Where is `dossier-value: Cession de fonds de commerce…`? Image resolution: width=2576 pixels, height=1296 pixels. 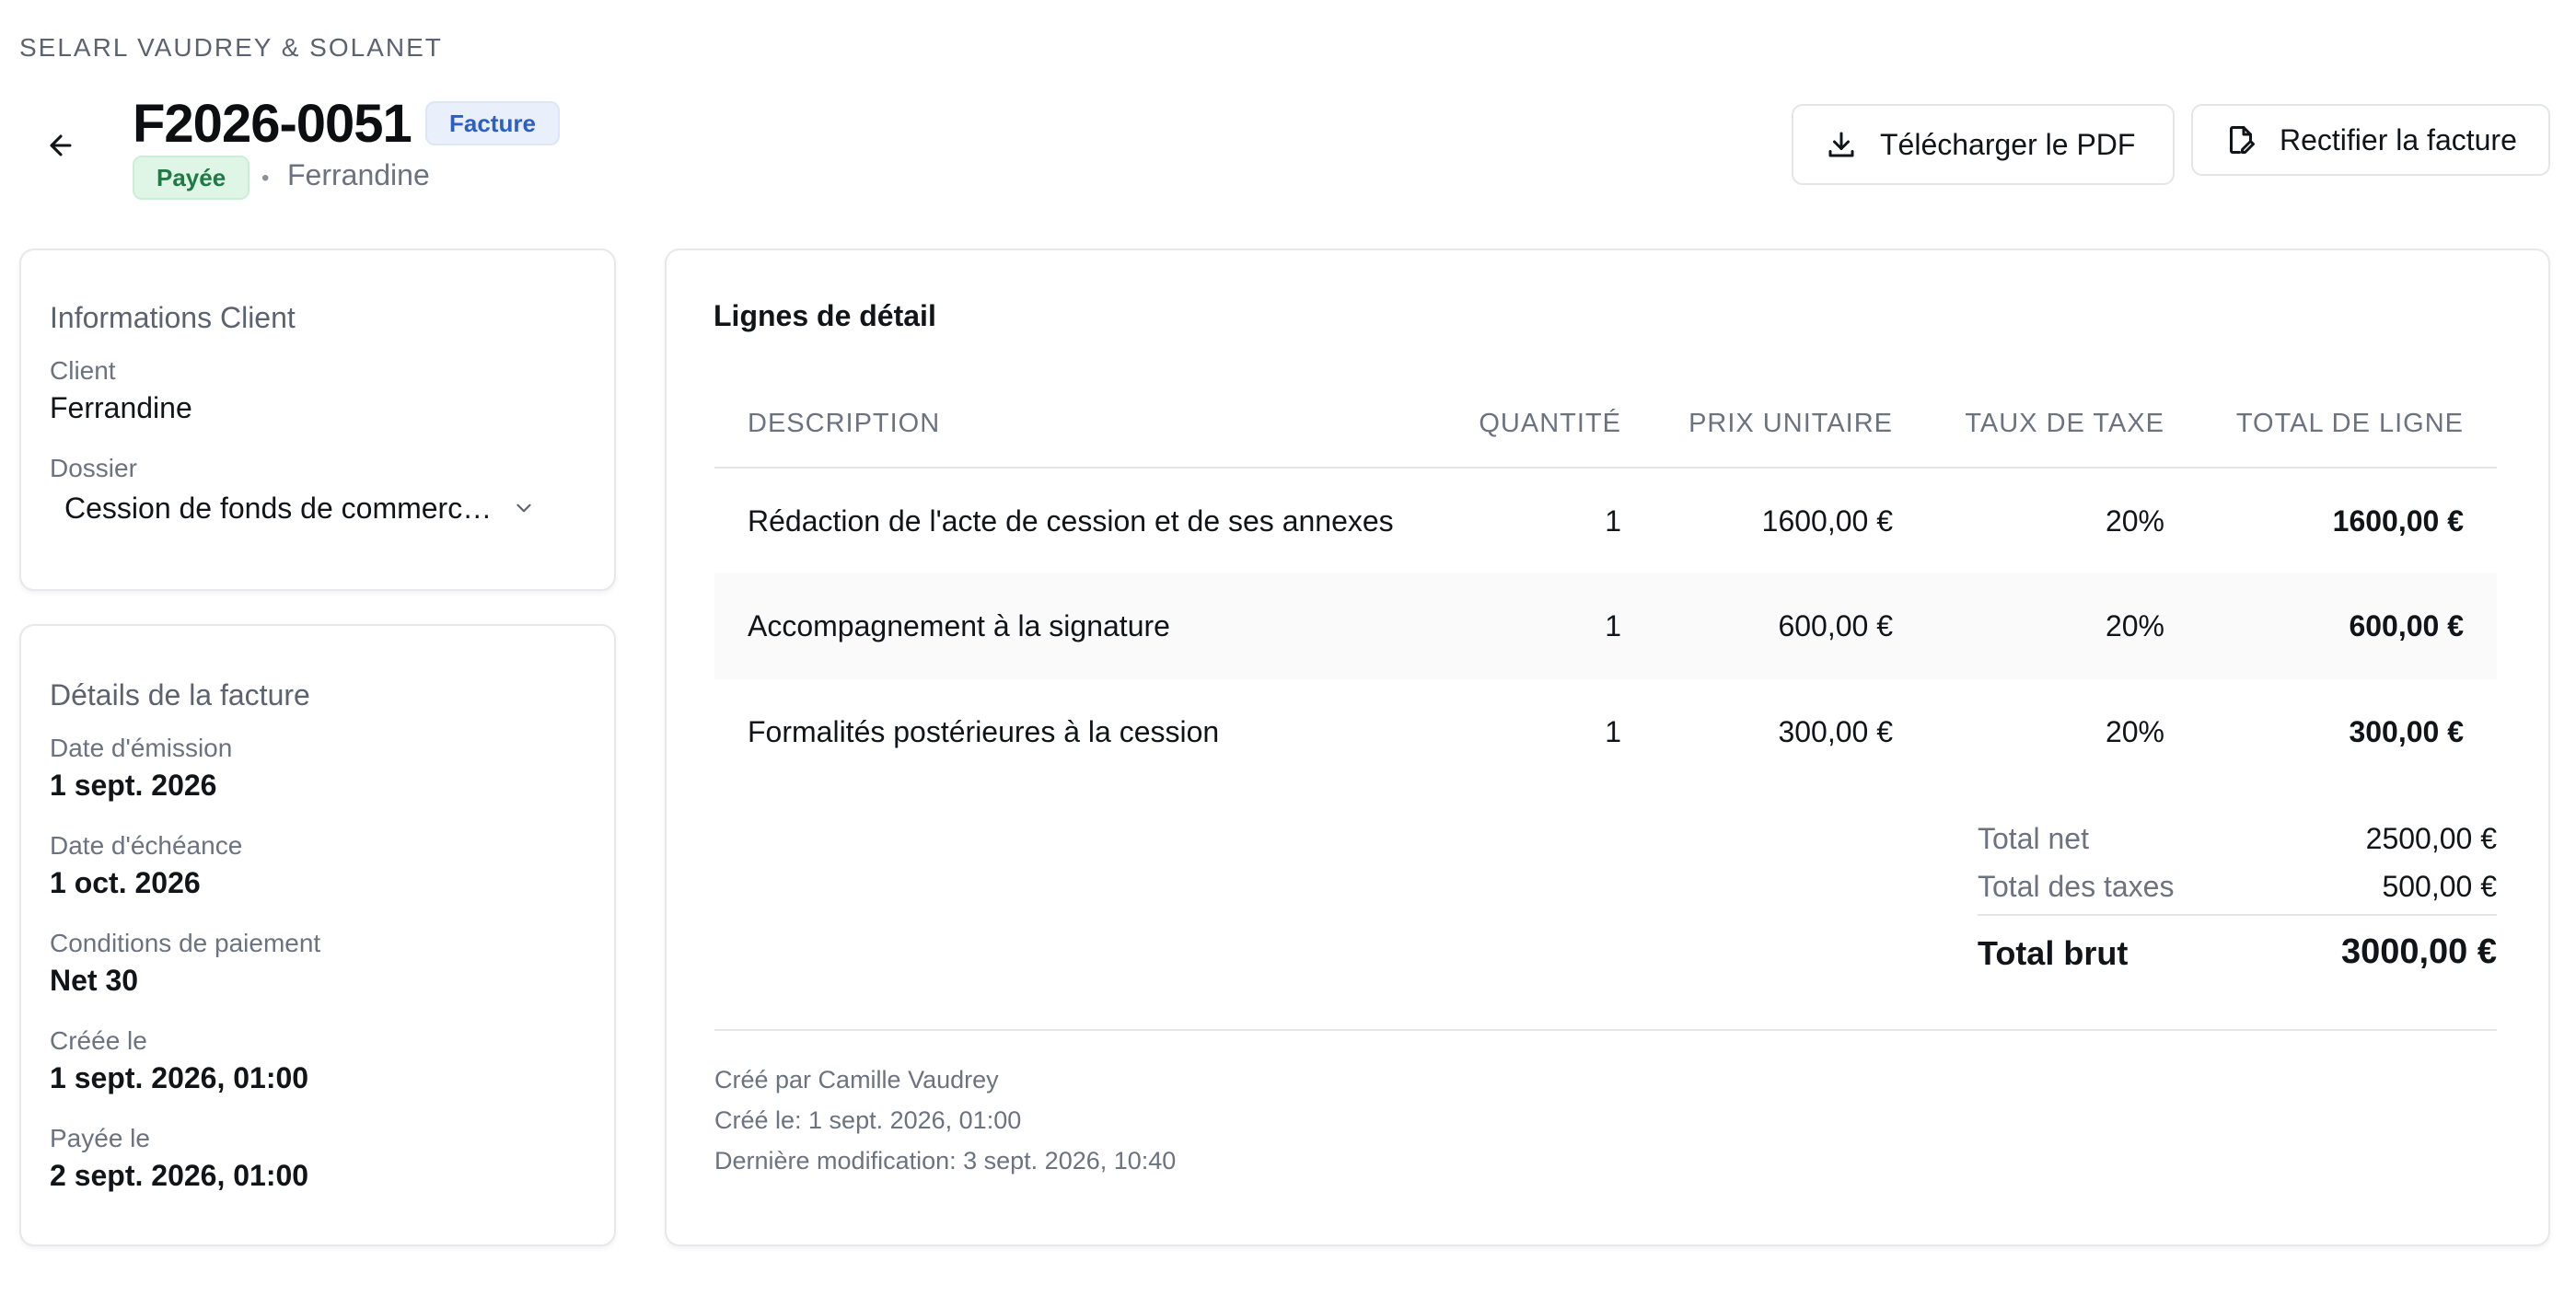 dossier-value: Cession de fonds de commerce… is located at coordinates (280, 508).